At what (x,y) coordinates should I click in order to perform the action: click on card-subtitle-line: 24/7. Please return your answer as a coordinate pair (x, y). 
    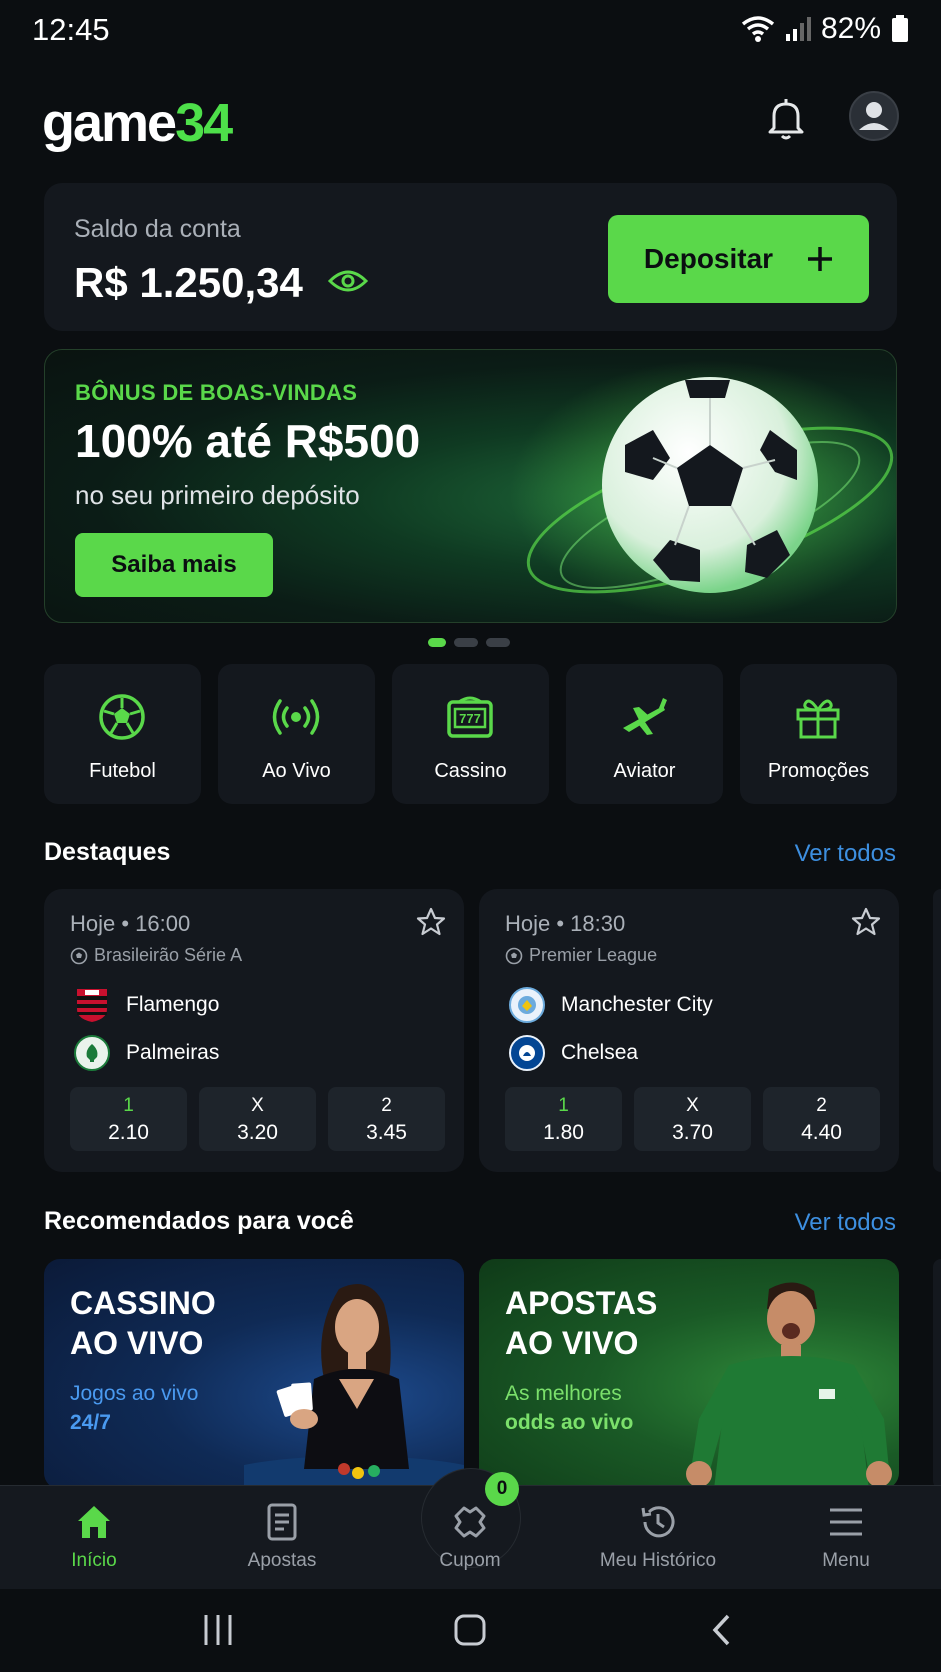
    Looking at the image, I should click on (90, 1422).